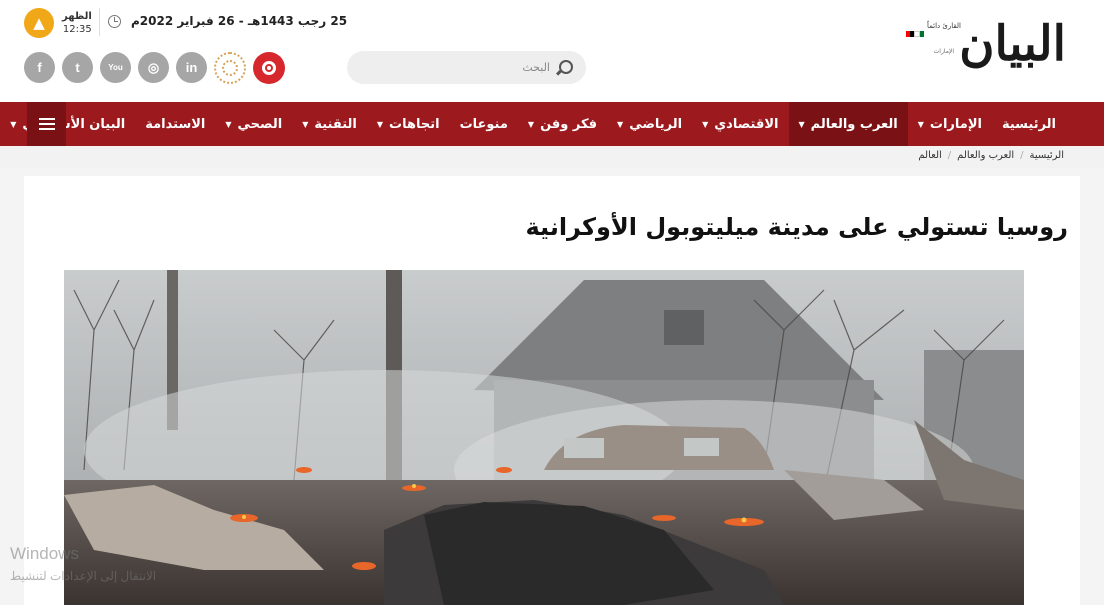  I want to click on nav-item-9: الصحي ▼, so click(253, 124).